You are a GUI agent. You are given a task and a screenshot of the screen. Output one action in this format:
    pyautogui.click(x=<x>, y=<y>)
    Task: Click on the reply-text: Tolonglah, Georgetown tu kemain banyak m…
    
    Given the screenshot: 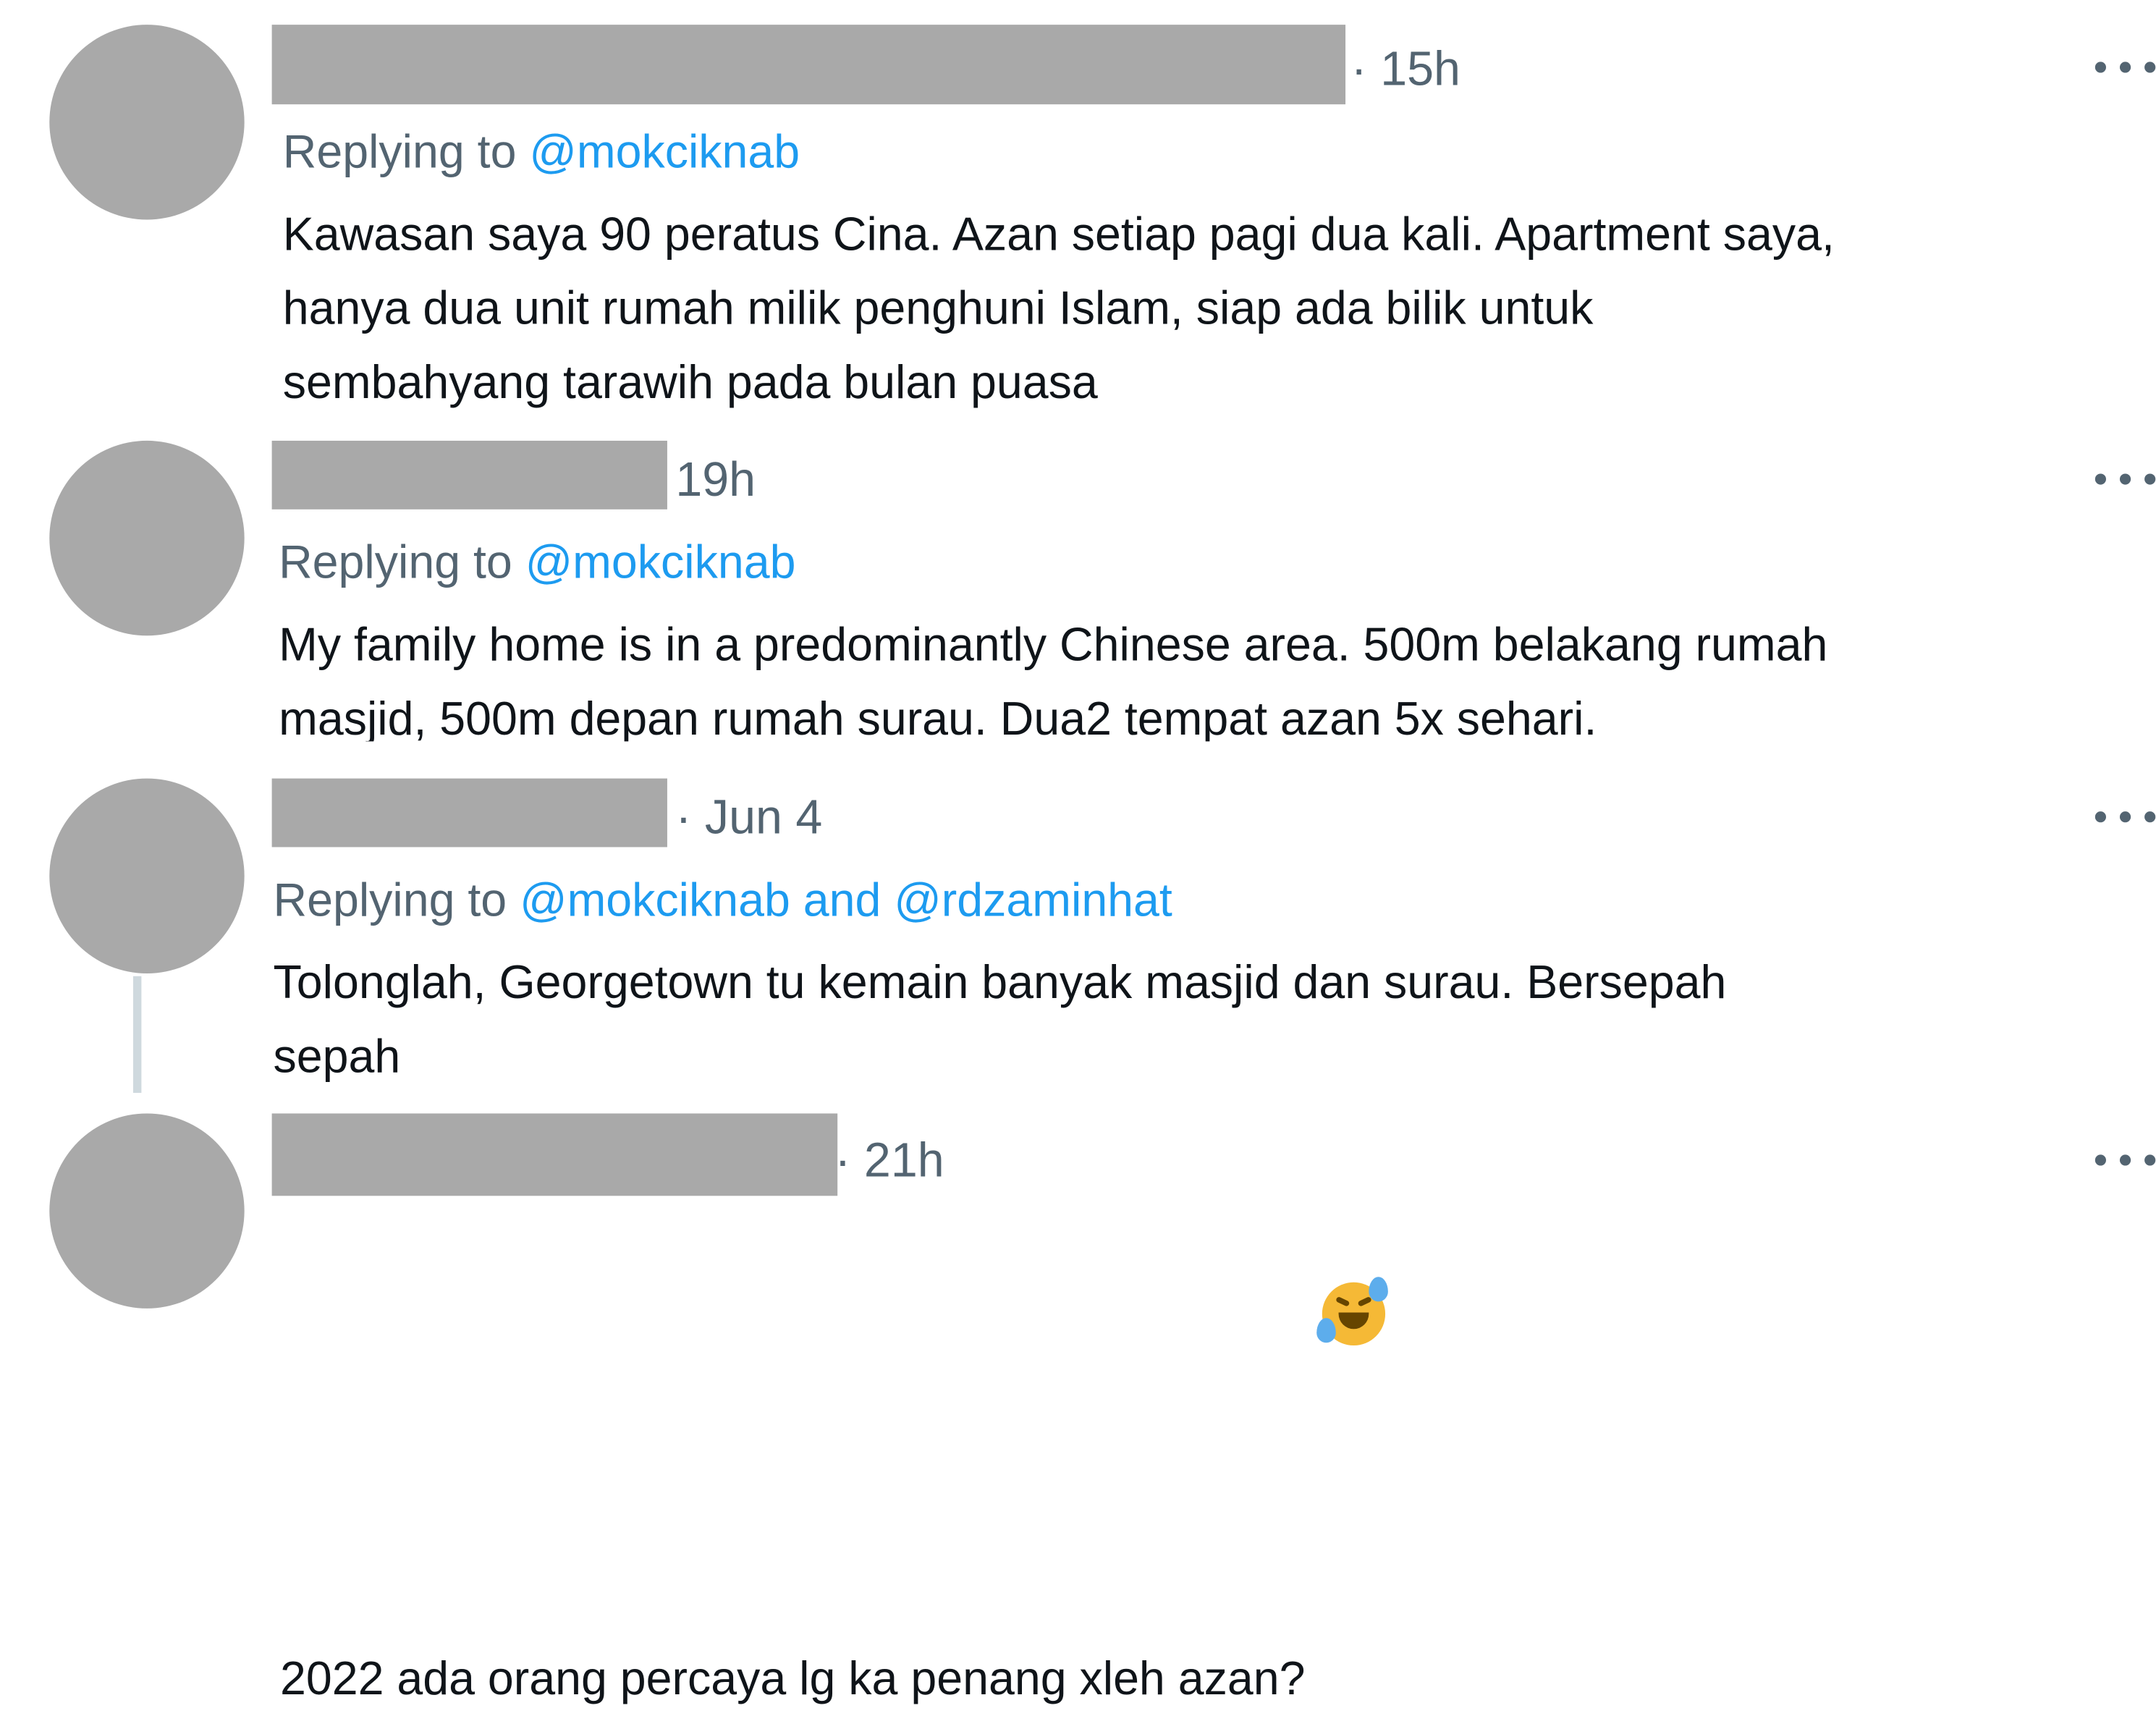 What is the action you would take?
    pyautogui.click(x=1000, y=1020)
    